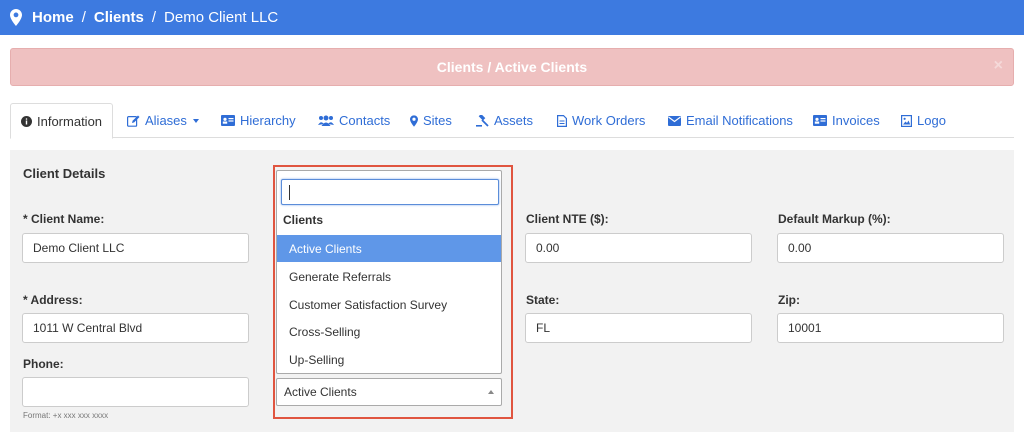 The image size is (1024, 432). I want to click on tab-label: Email Notifications, so click(739, 120).